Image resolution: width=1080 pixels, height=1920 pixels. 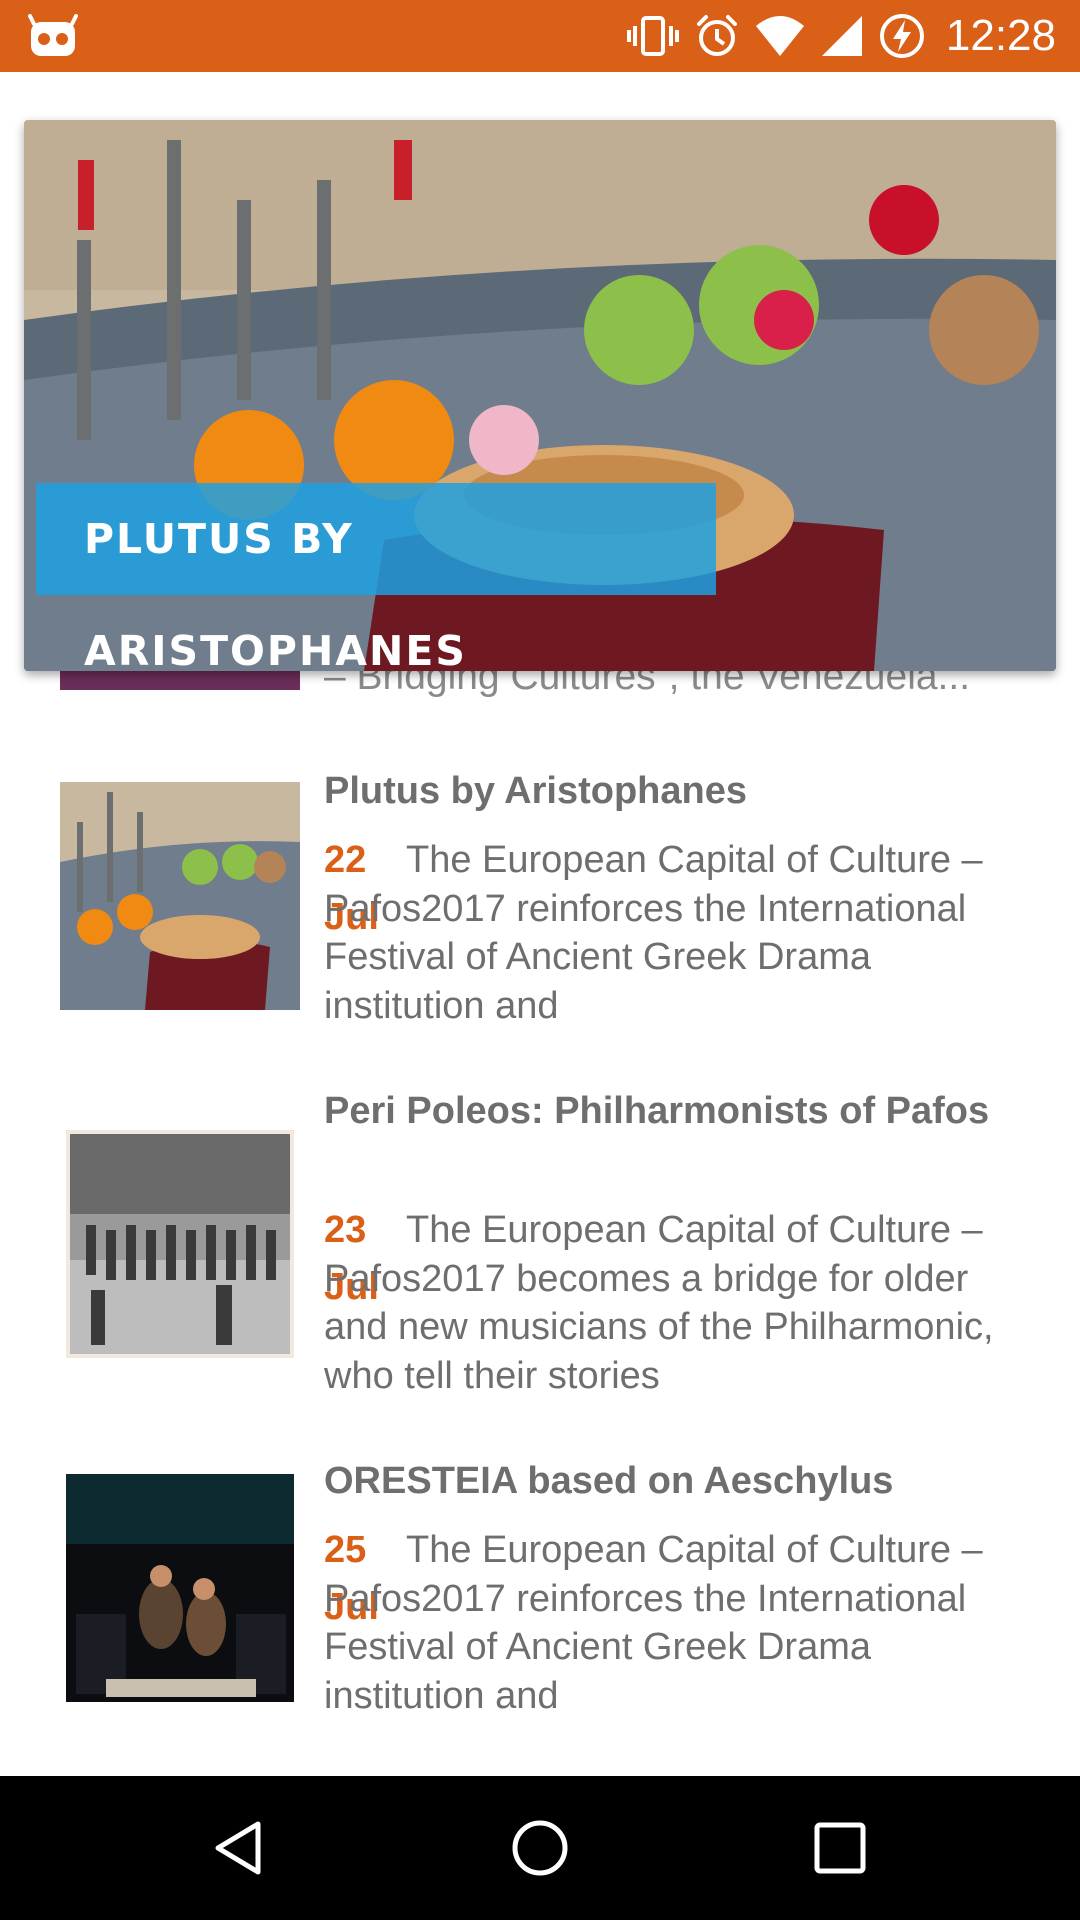 I want to click on navigation-bar, so click(x=540, y=1848).